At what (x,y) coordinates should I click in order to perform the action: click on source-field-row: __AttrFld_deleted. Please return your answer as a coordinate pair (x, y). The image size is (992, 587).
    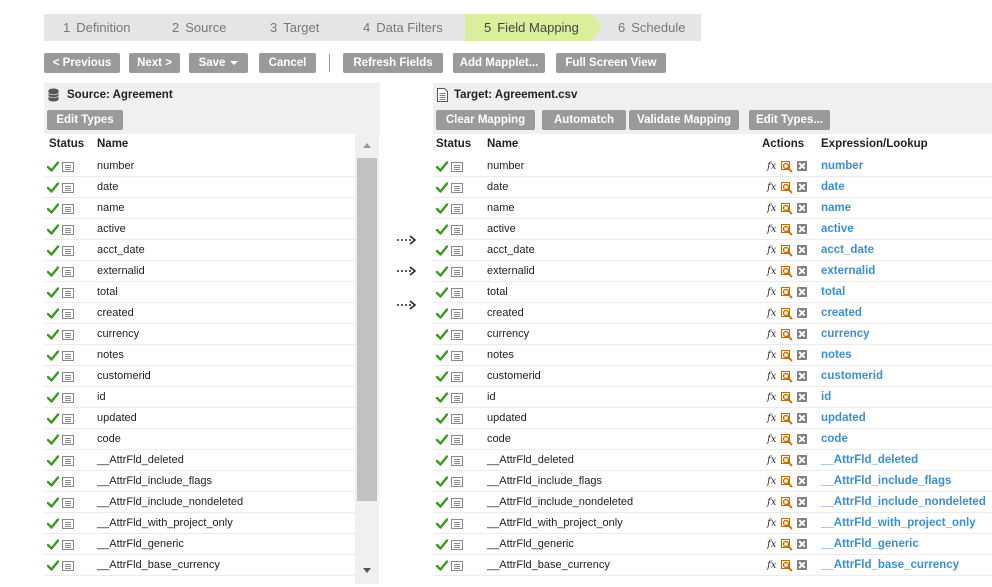
    Looking at the image, I should click on (199, 460).